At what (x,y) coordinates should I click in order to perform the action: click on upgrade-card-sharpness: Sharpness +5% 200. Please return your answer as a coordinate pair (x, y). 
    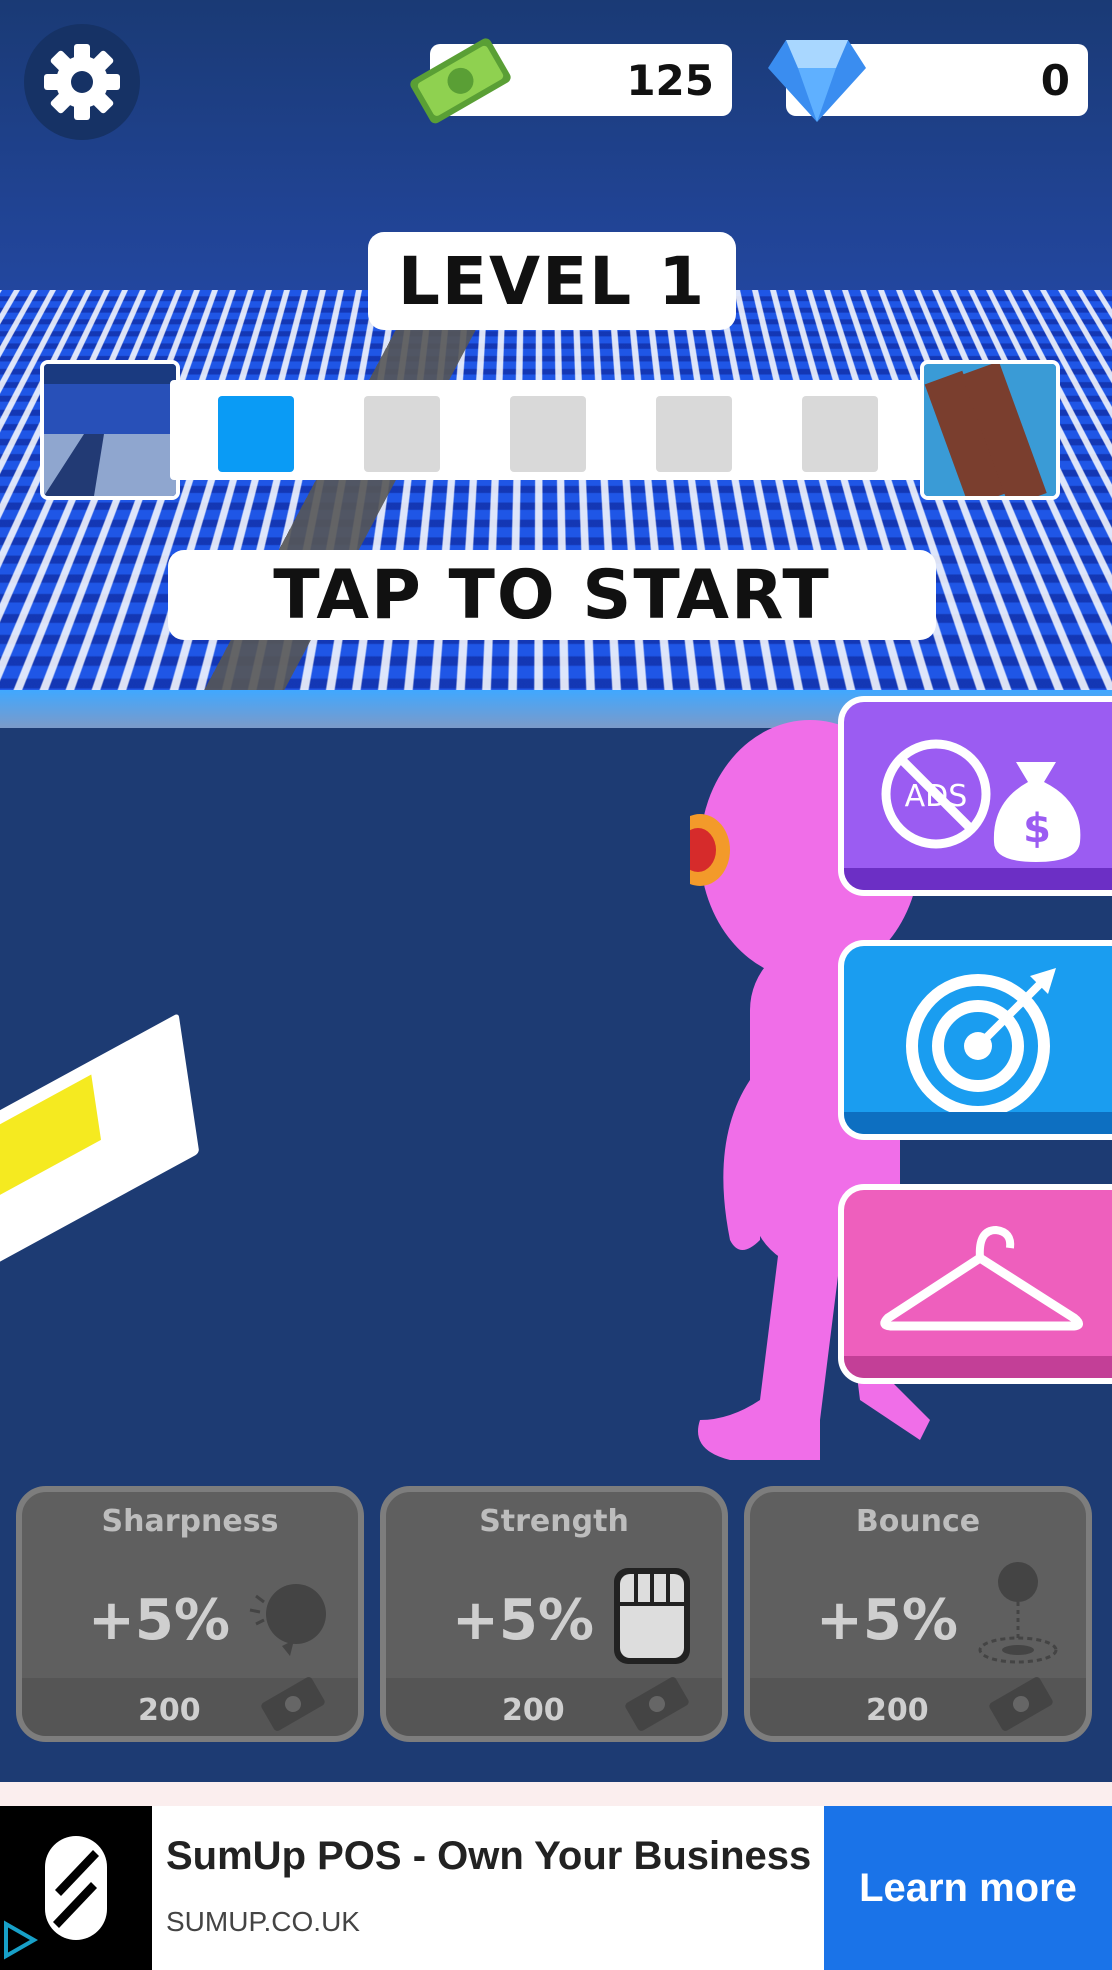
    Looking at the image, I should click on (190, 1614).